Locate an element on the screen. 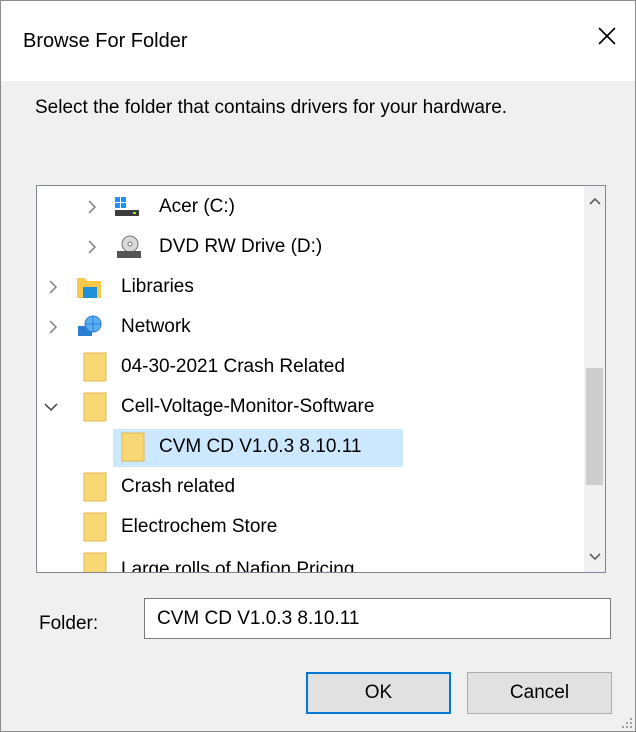 Image resolution: width=636 pixels, height=732 pixels. tree-item-libraries: Libraries is located at coordinates (310, 287).